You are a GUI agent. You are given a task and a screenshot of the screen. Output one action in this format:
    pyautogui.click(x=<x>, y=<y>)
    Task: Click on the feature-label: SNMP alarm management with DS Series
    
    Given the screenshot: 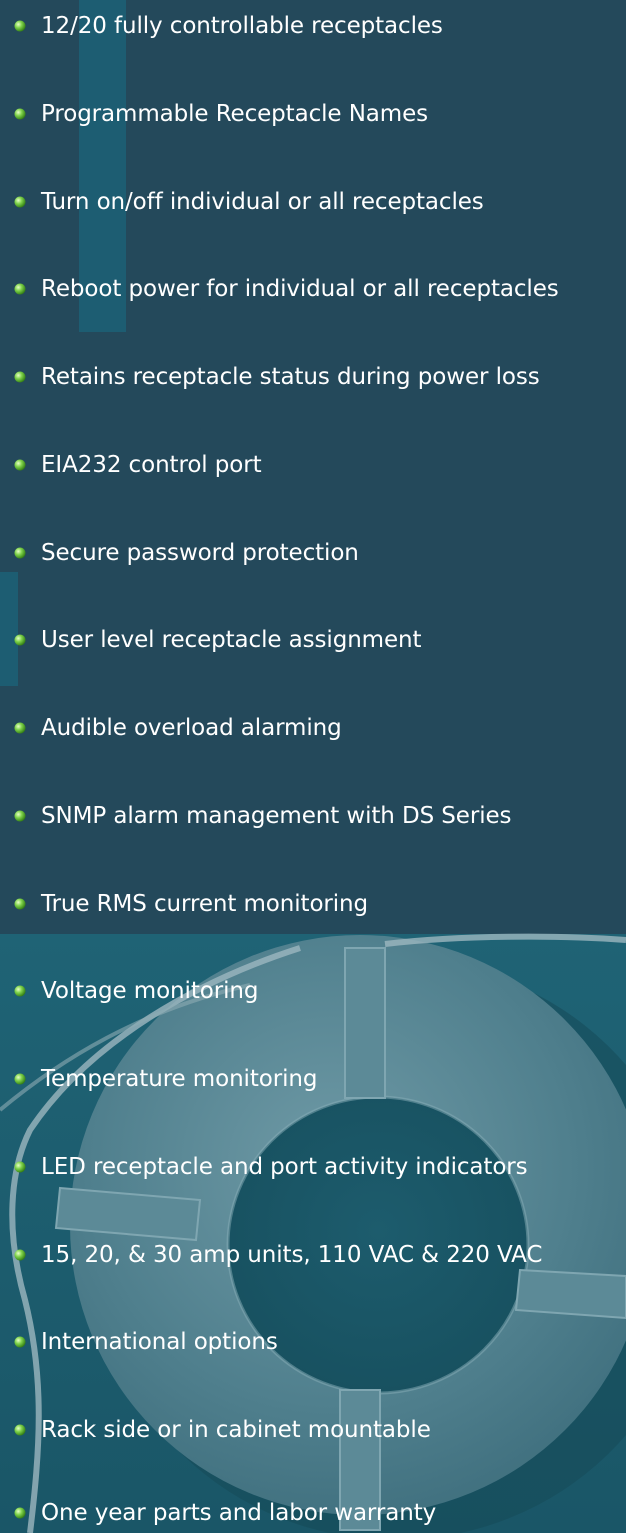 What is the action you would take?
    pyautogui.click(x=276, y=816)
    